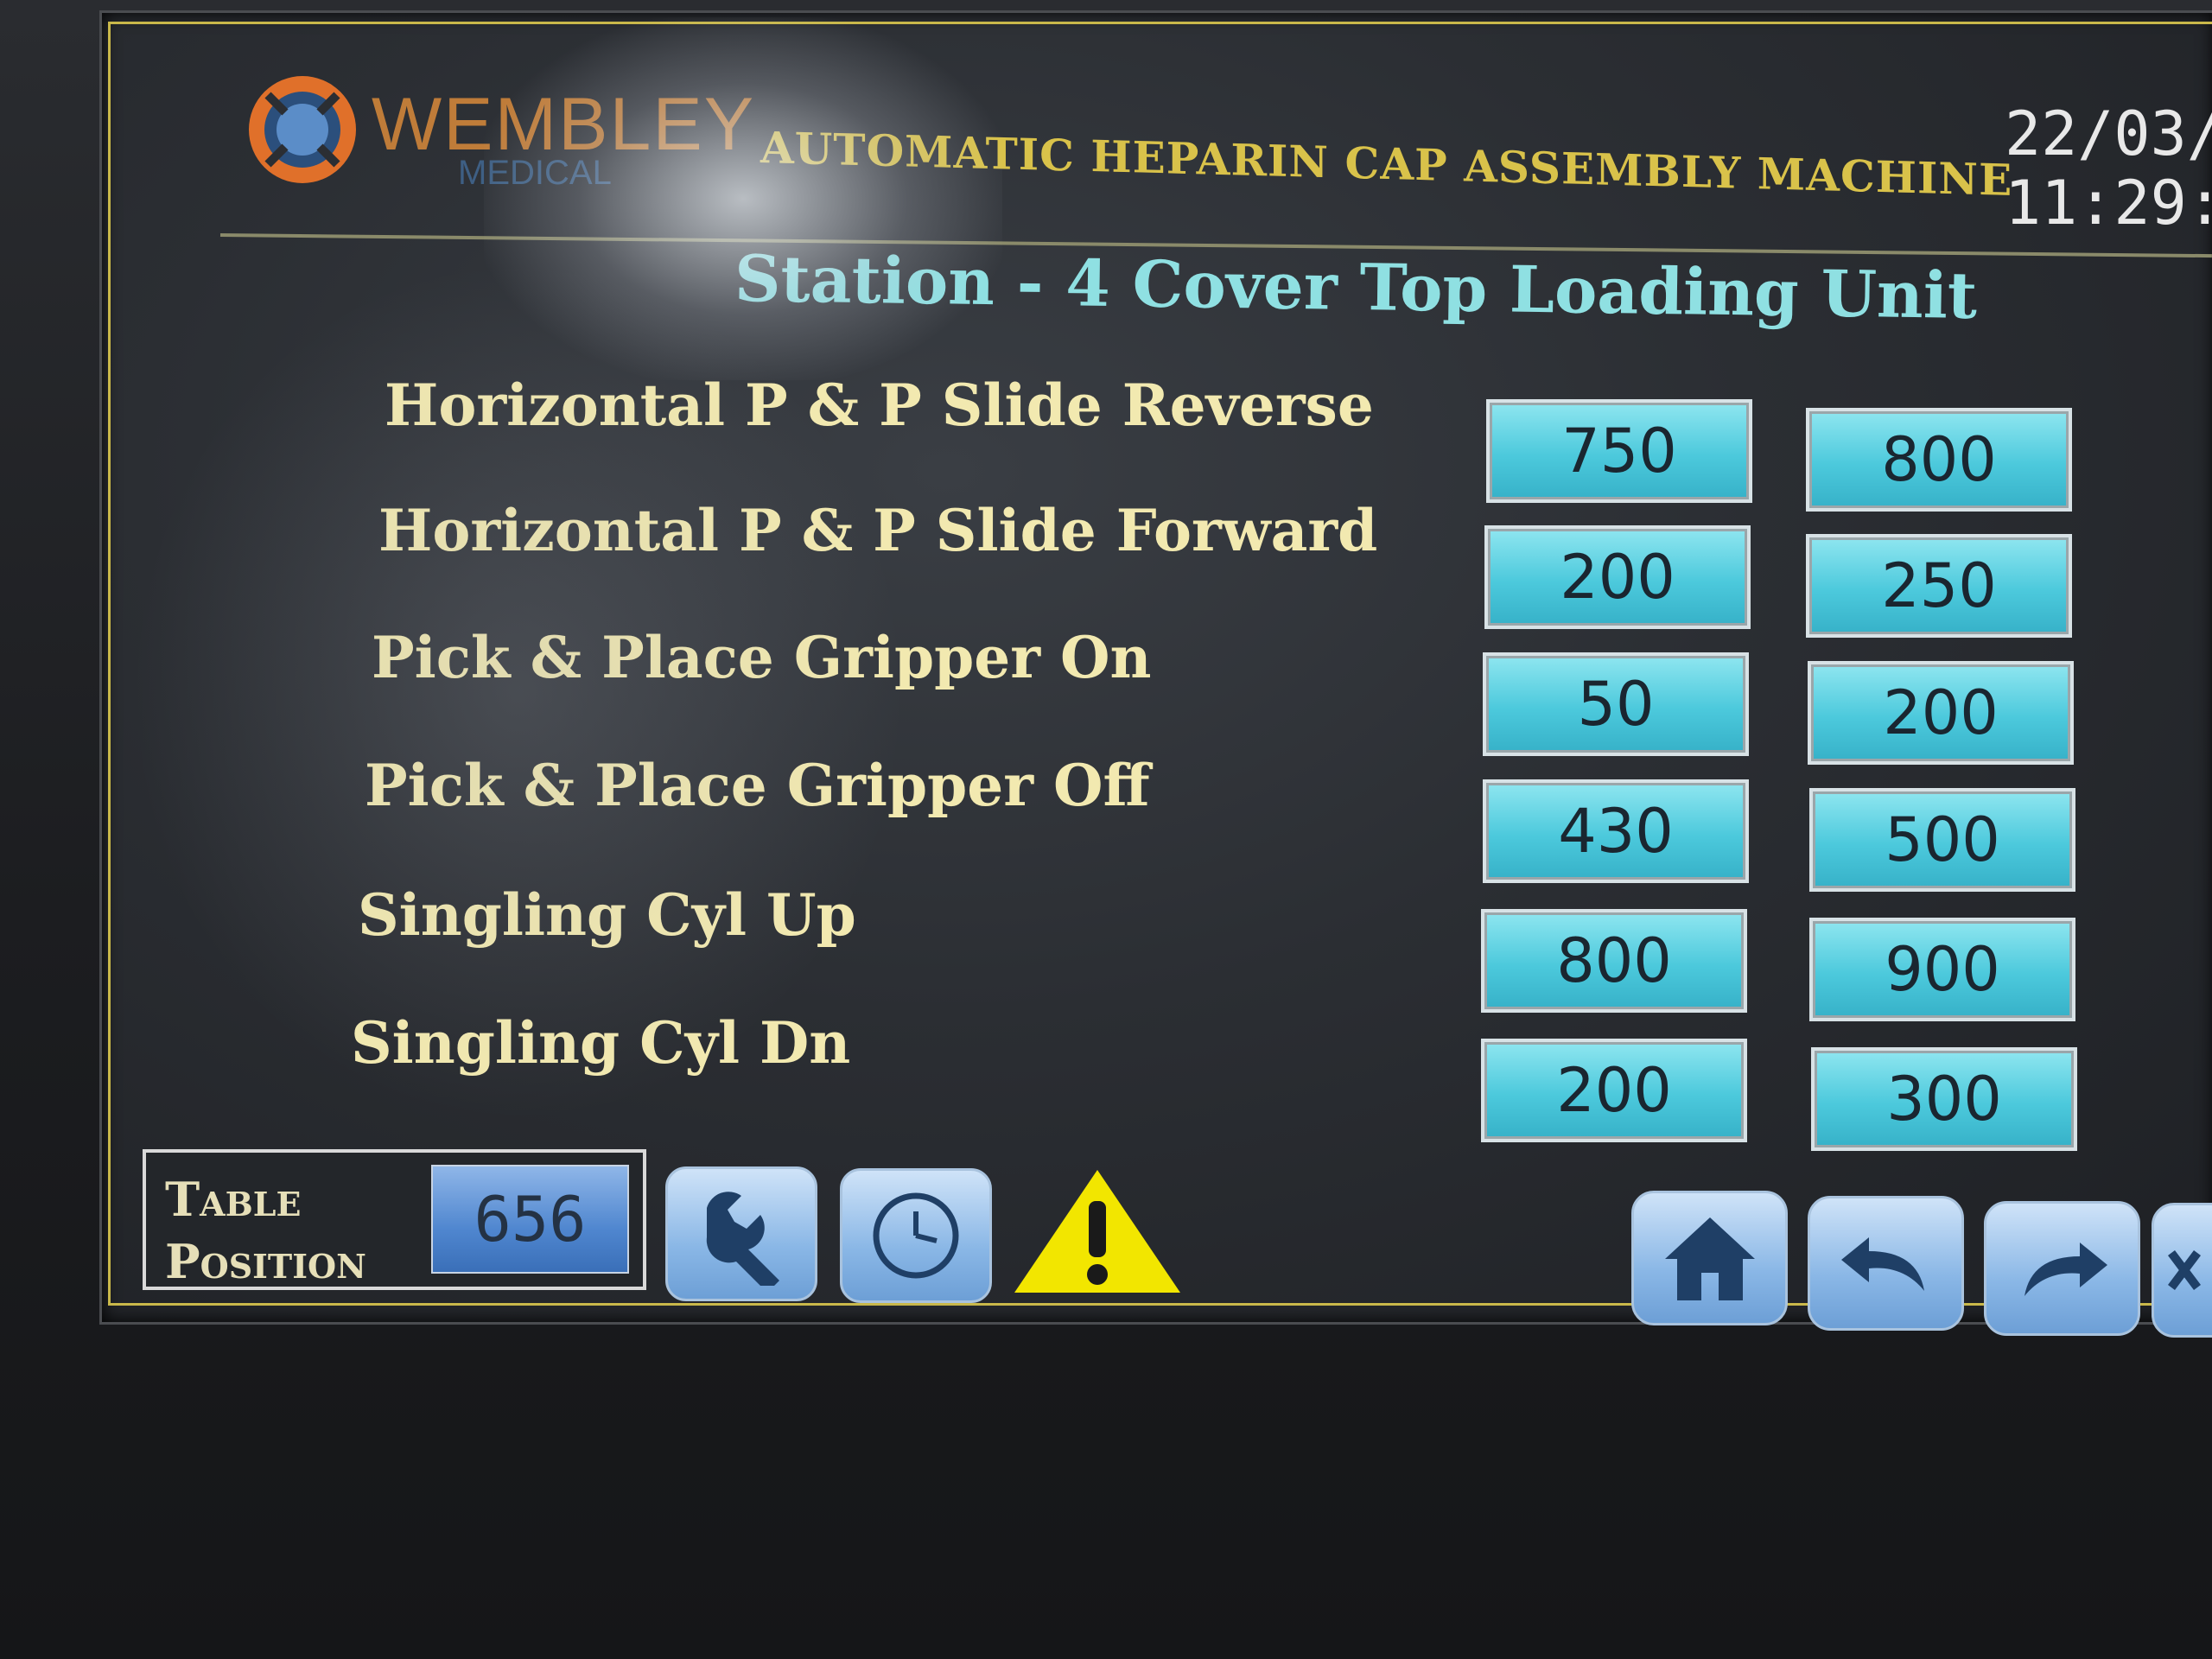  I want to click on close-button, so click(2182, 1270).